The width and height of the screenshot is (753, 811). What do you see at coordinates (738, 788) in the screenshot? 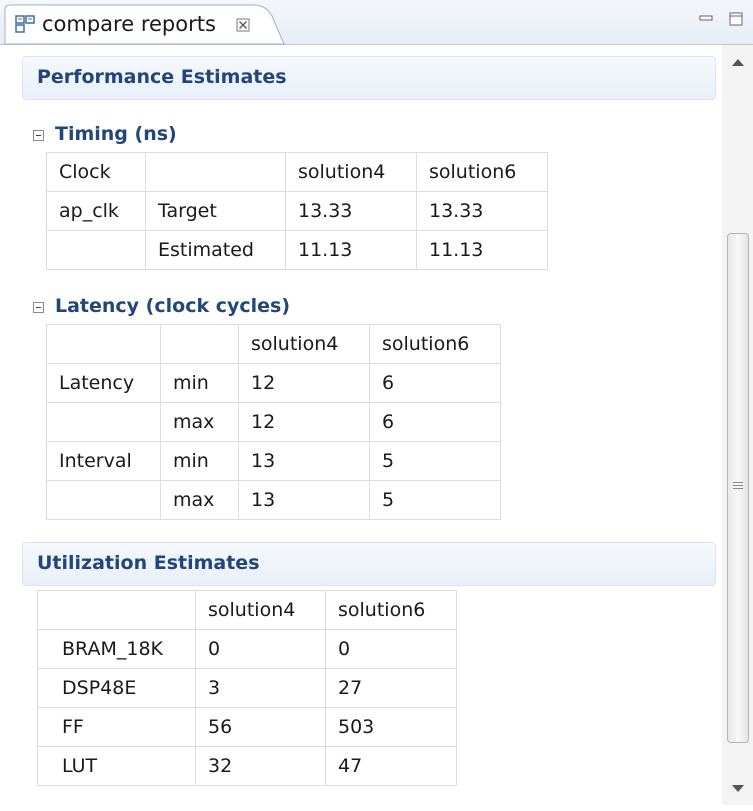
I see `scroll-down-icon` at bounding box center [738, 788].